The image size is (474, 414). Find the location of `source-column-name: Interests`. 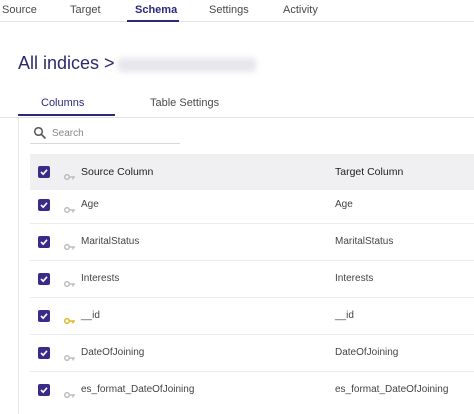

source-column-name: Interests is located at coordinates (100, 278).